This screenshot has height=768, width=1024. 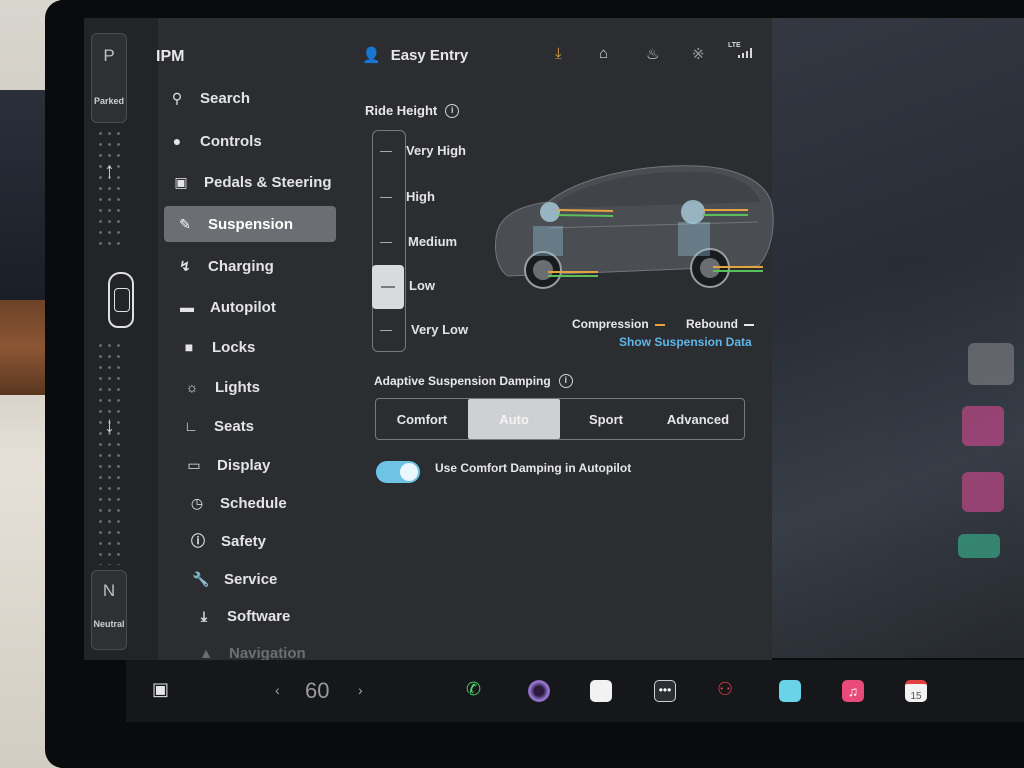 What do you see at coordinates (189, 347) in the screenshot?
I see `lock-icon: ■` at bounding box center [189, 347].